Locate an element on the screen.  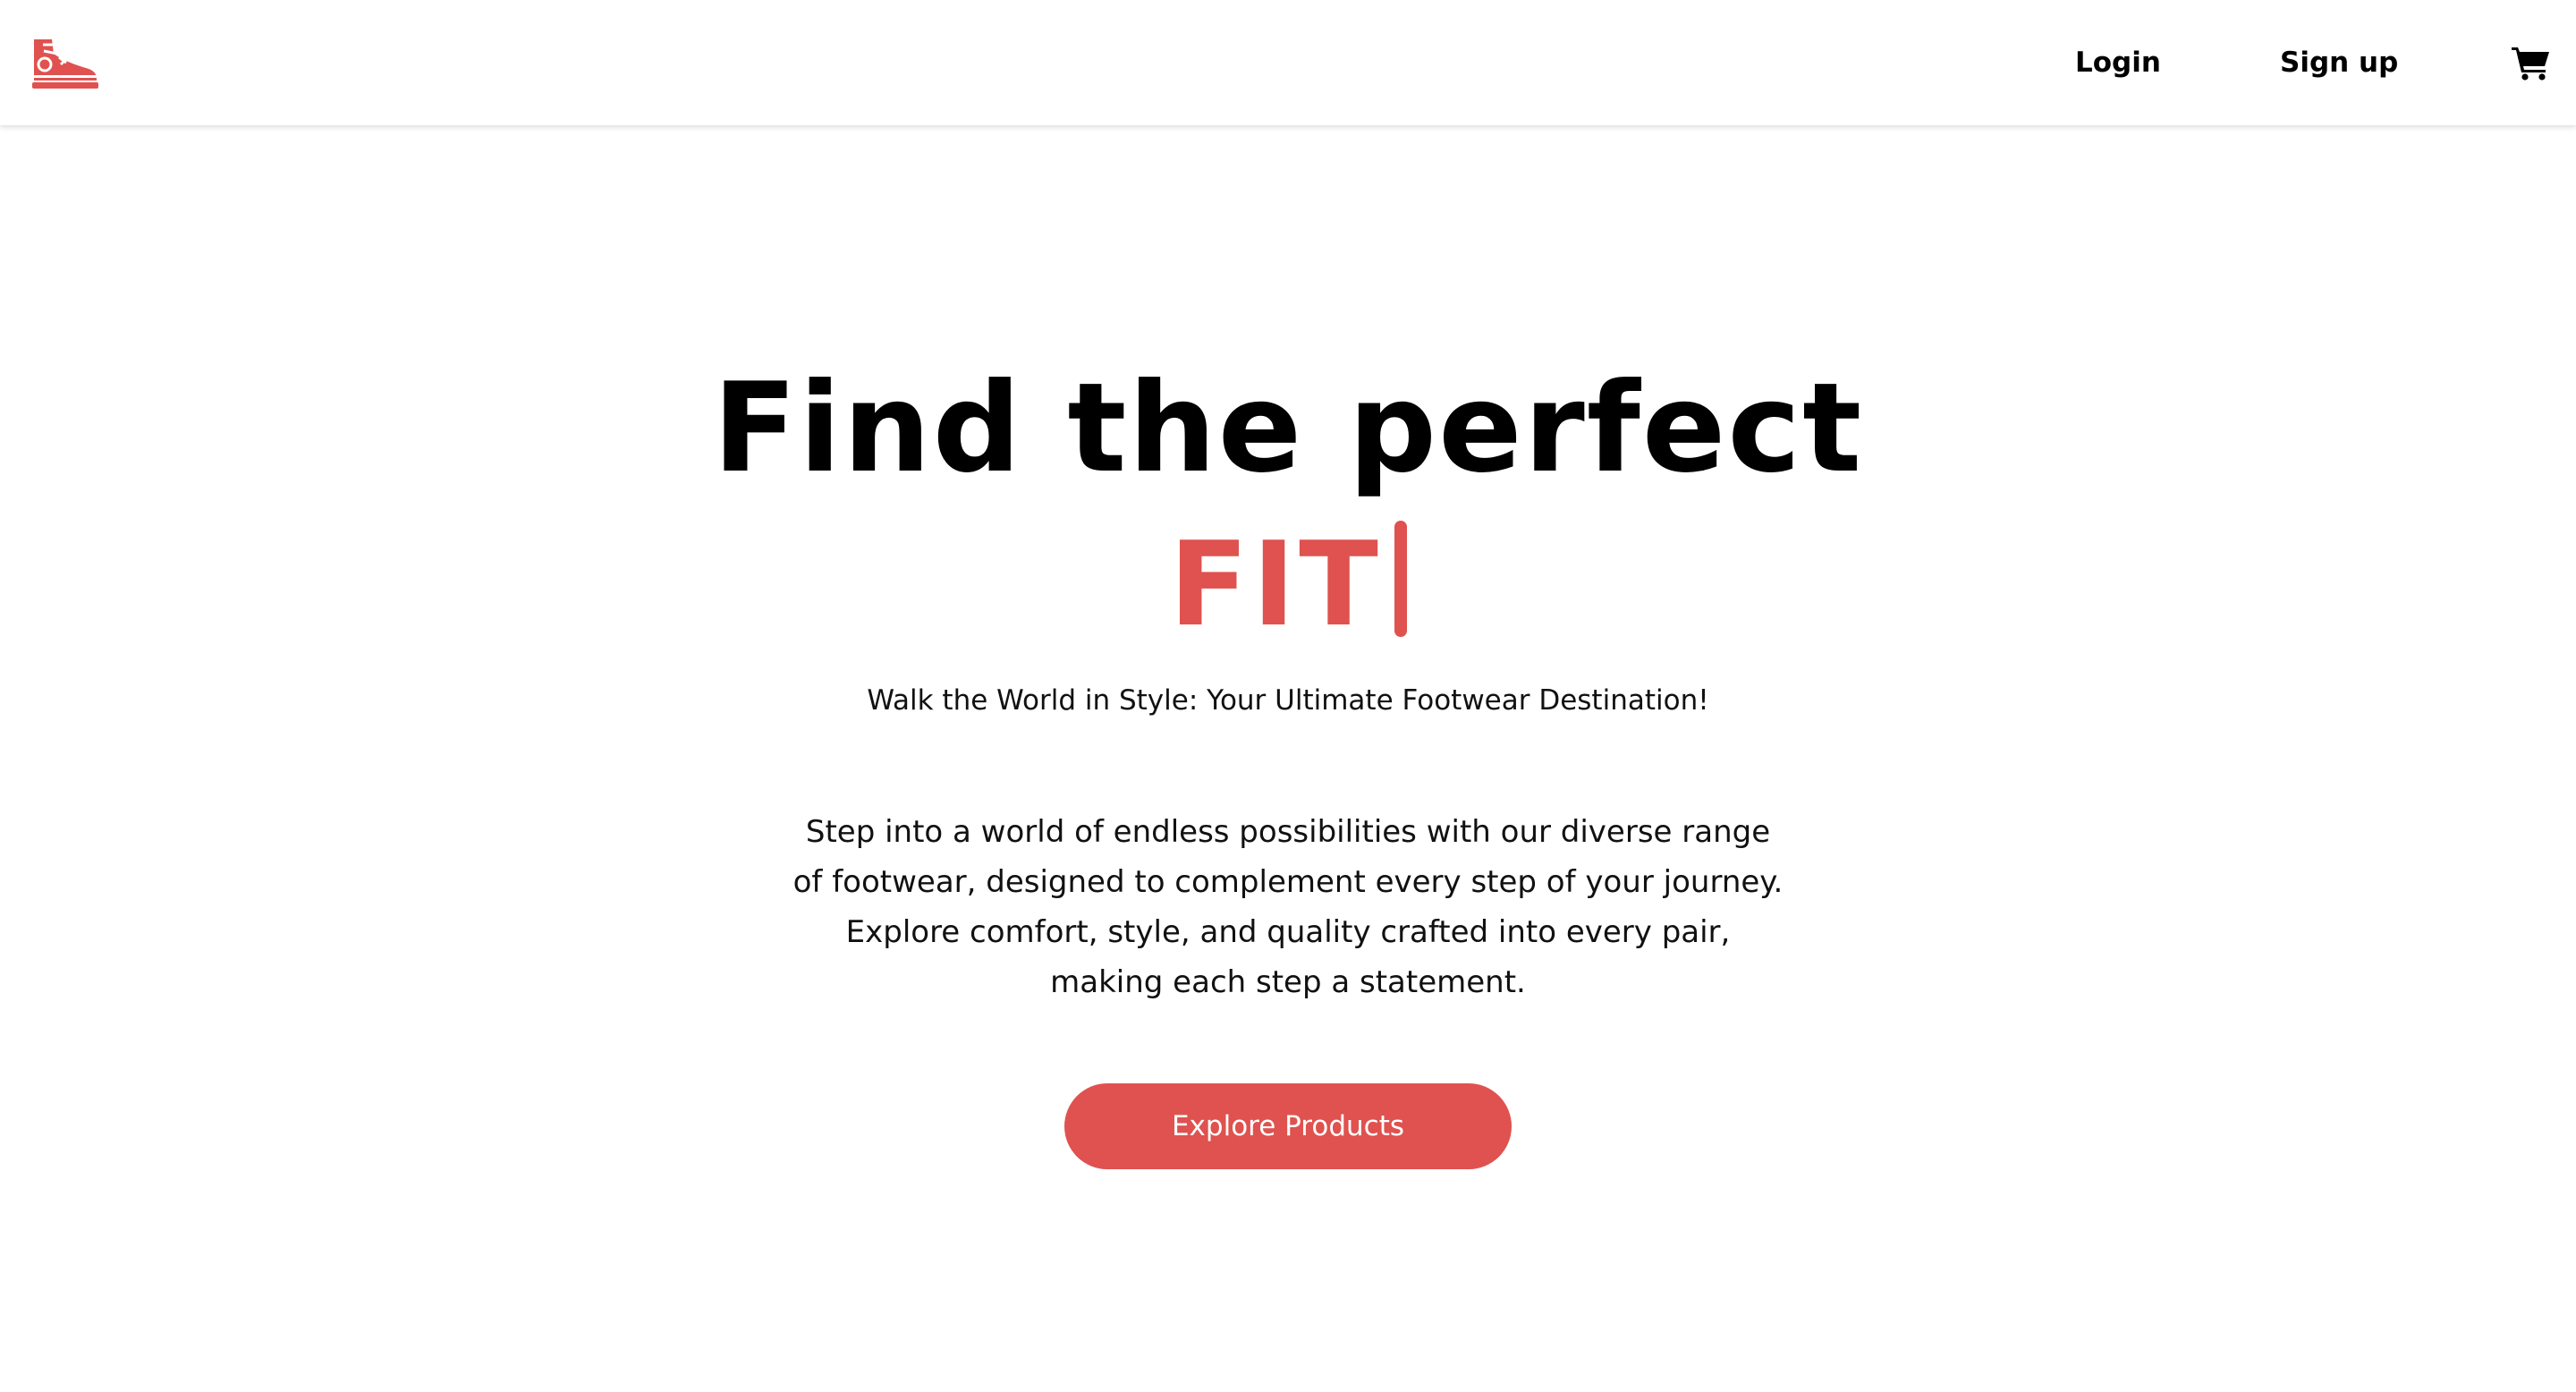
sneaker-logo-icon is located at coordinates (64, 62).